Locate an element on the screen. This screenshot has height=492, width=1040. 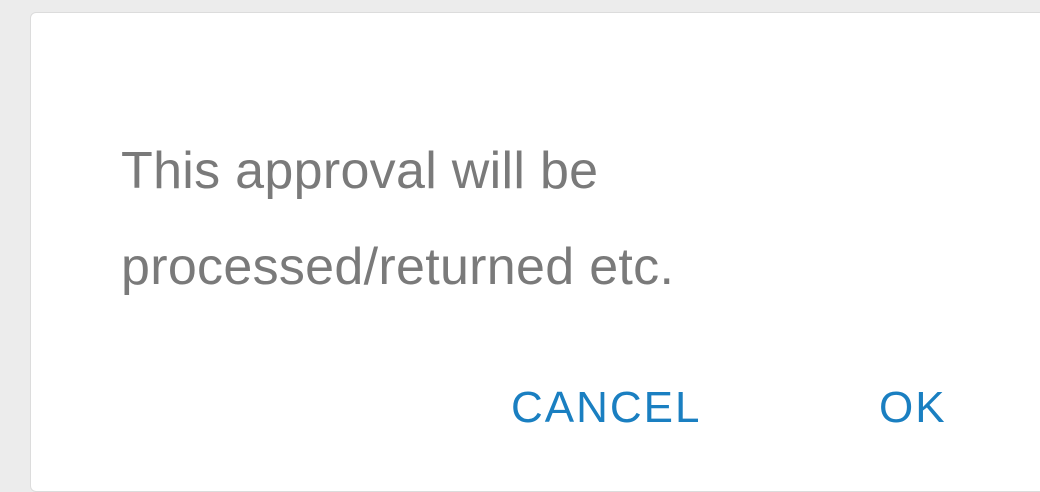
dialog-message-line-1: This approval will be is located at coordinates (360, 171).